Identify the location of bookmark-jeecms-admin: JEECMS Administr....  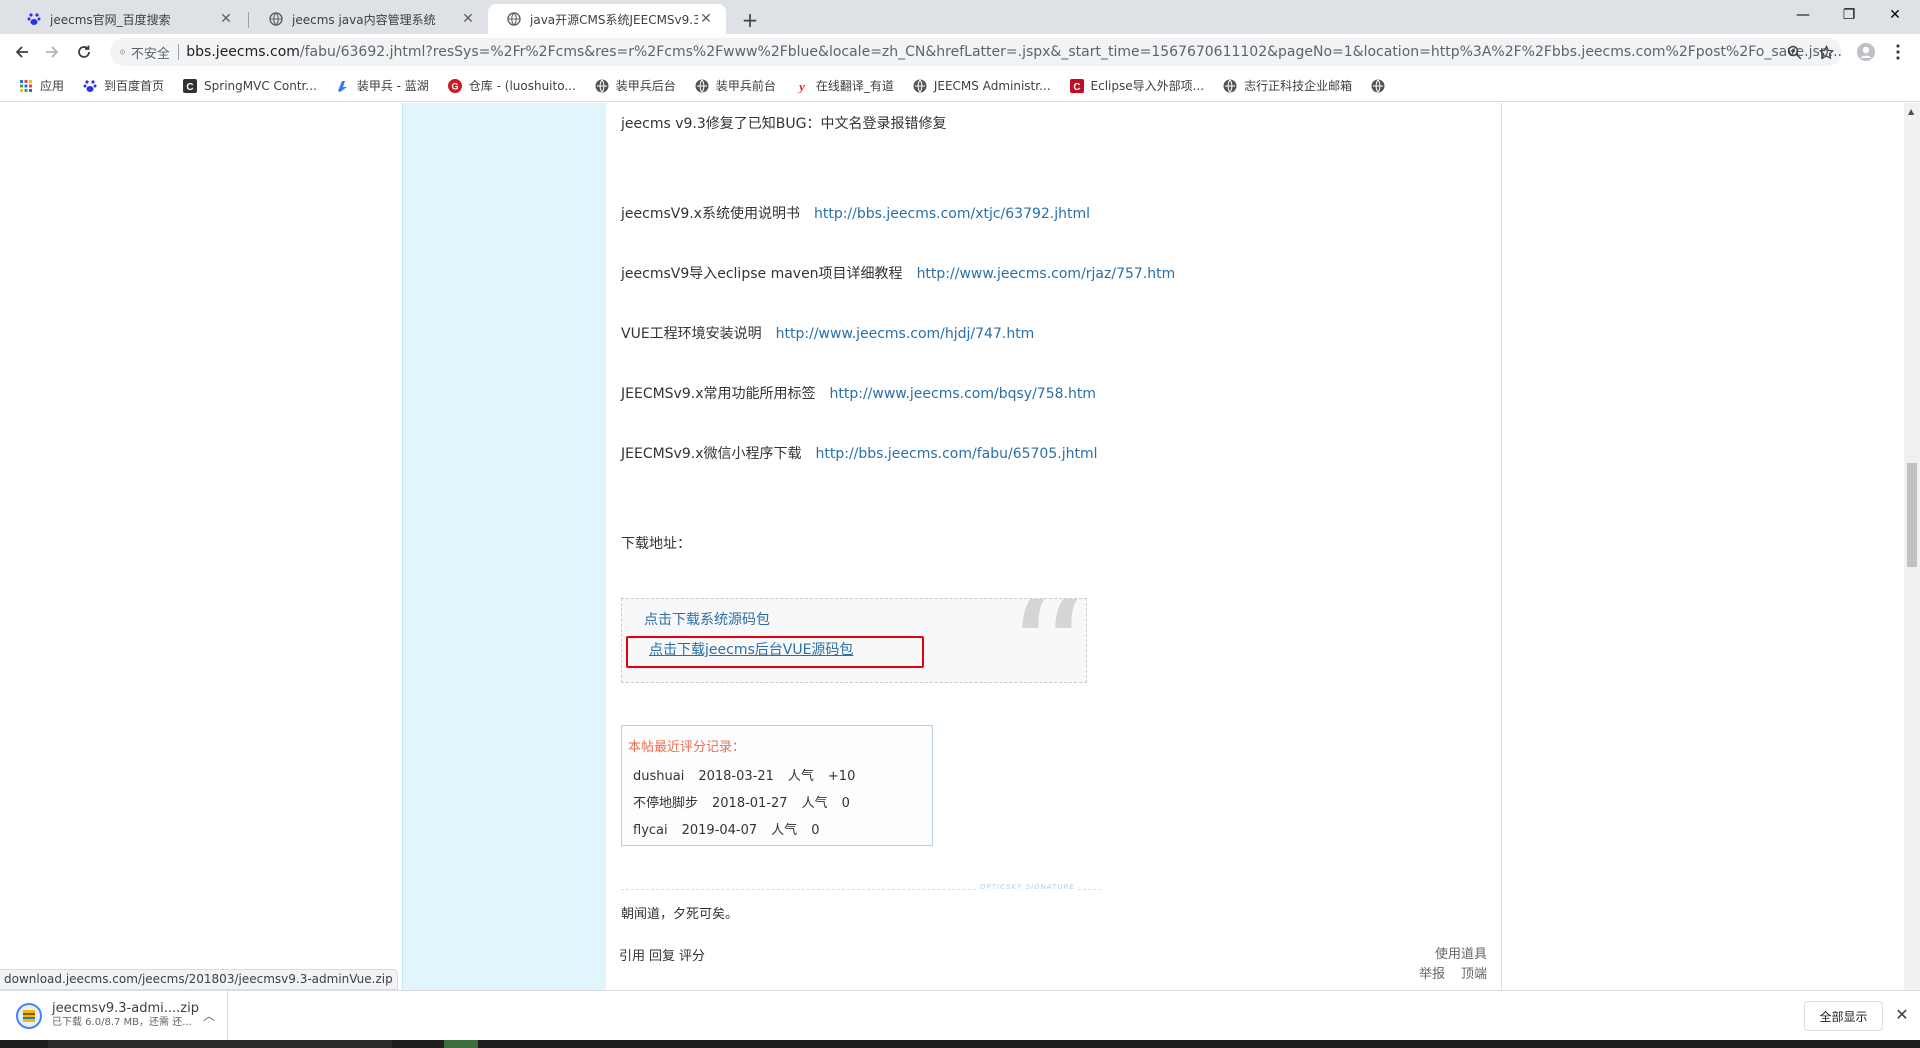
(981, 86).